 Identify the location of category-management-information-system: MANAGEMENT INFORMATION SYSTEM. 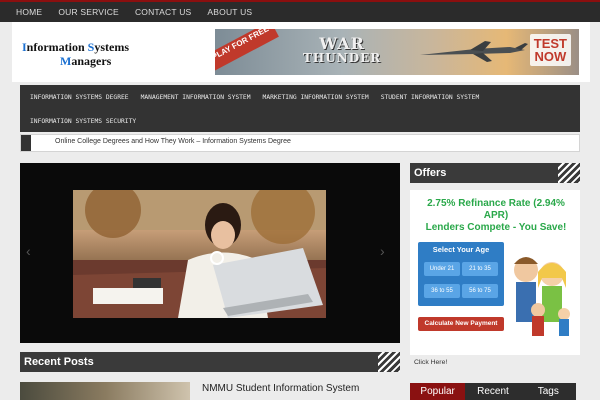
(196, 97).